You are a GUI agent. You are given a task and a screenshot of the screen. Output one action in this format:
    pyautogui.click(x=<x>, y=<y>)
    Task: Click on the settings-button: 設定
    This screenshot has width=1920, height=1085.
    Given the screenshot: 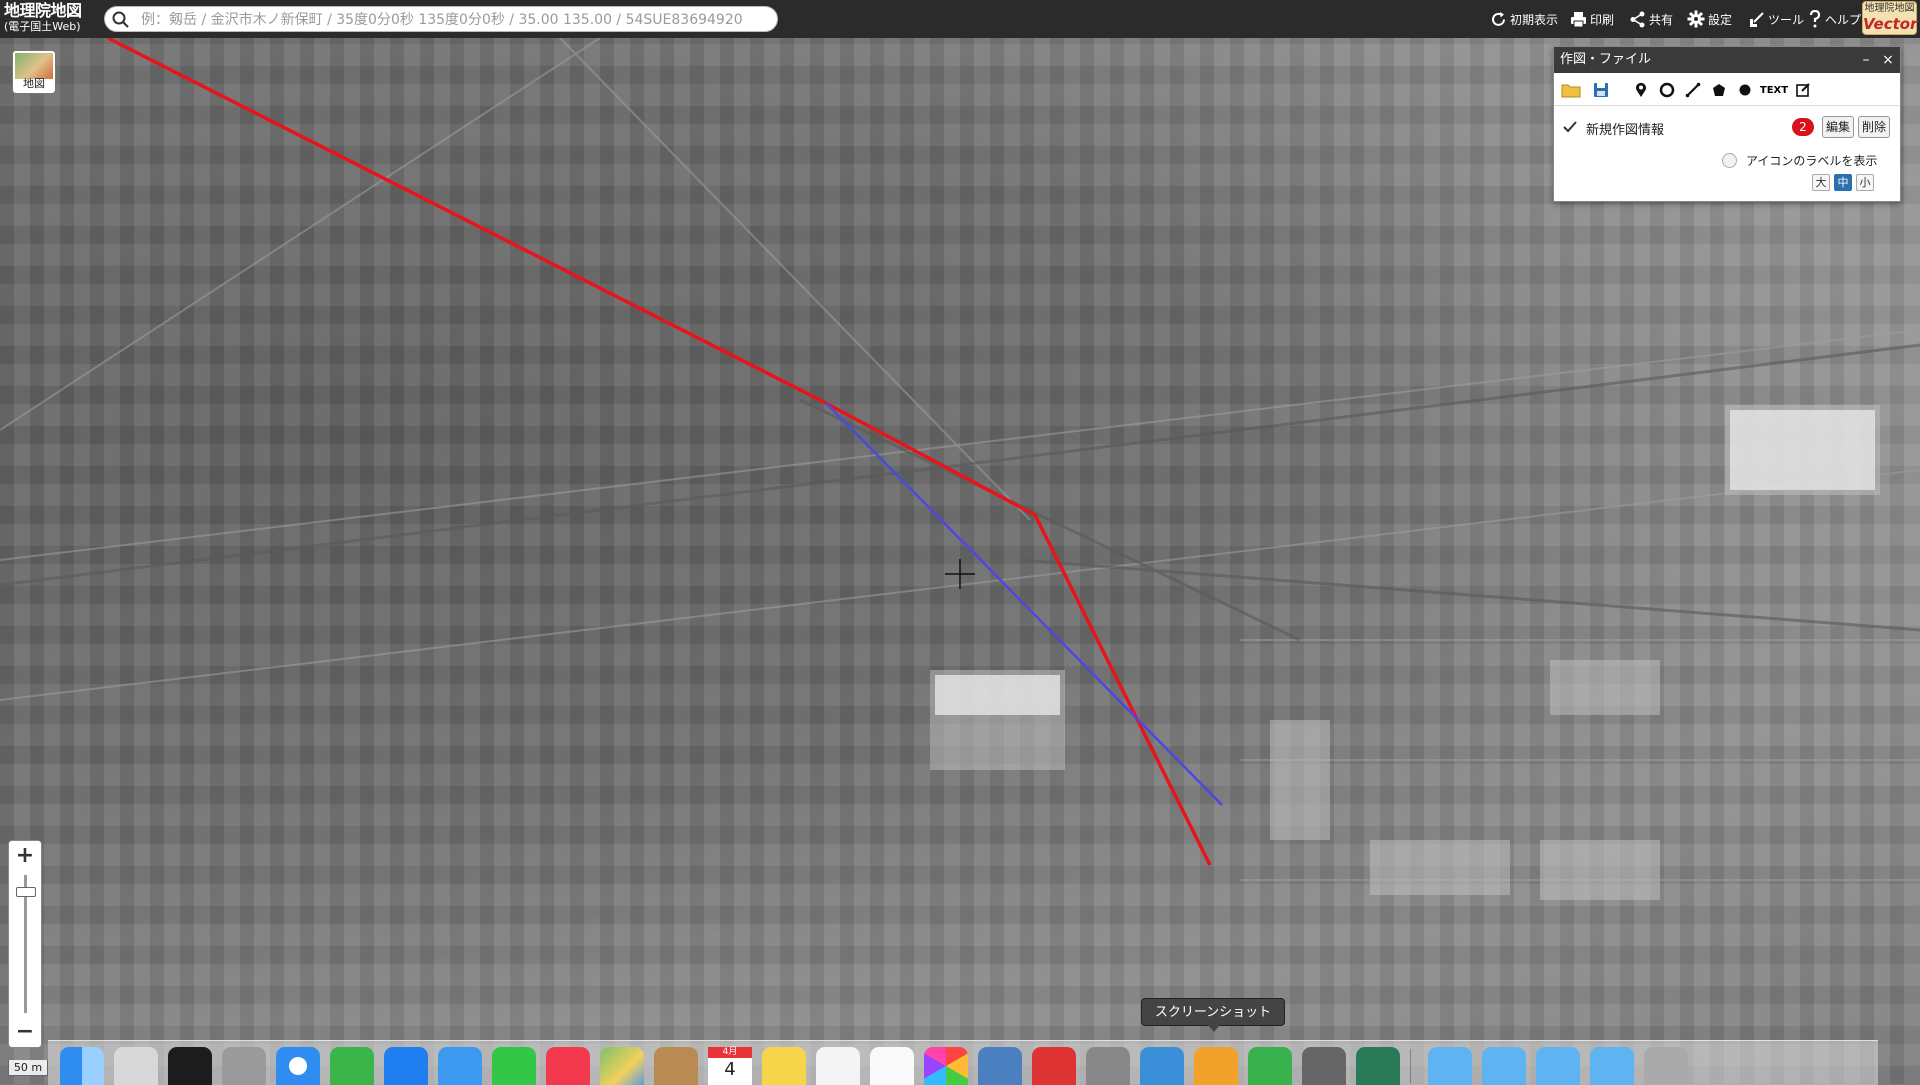 What is the action you would take?
    pyautogui.click(x=1709, y=19)
    